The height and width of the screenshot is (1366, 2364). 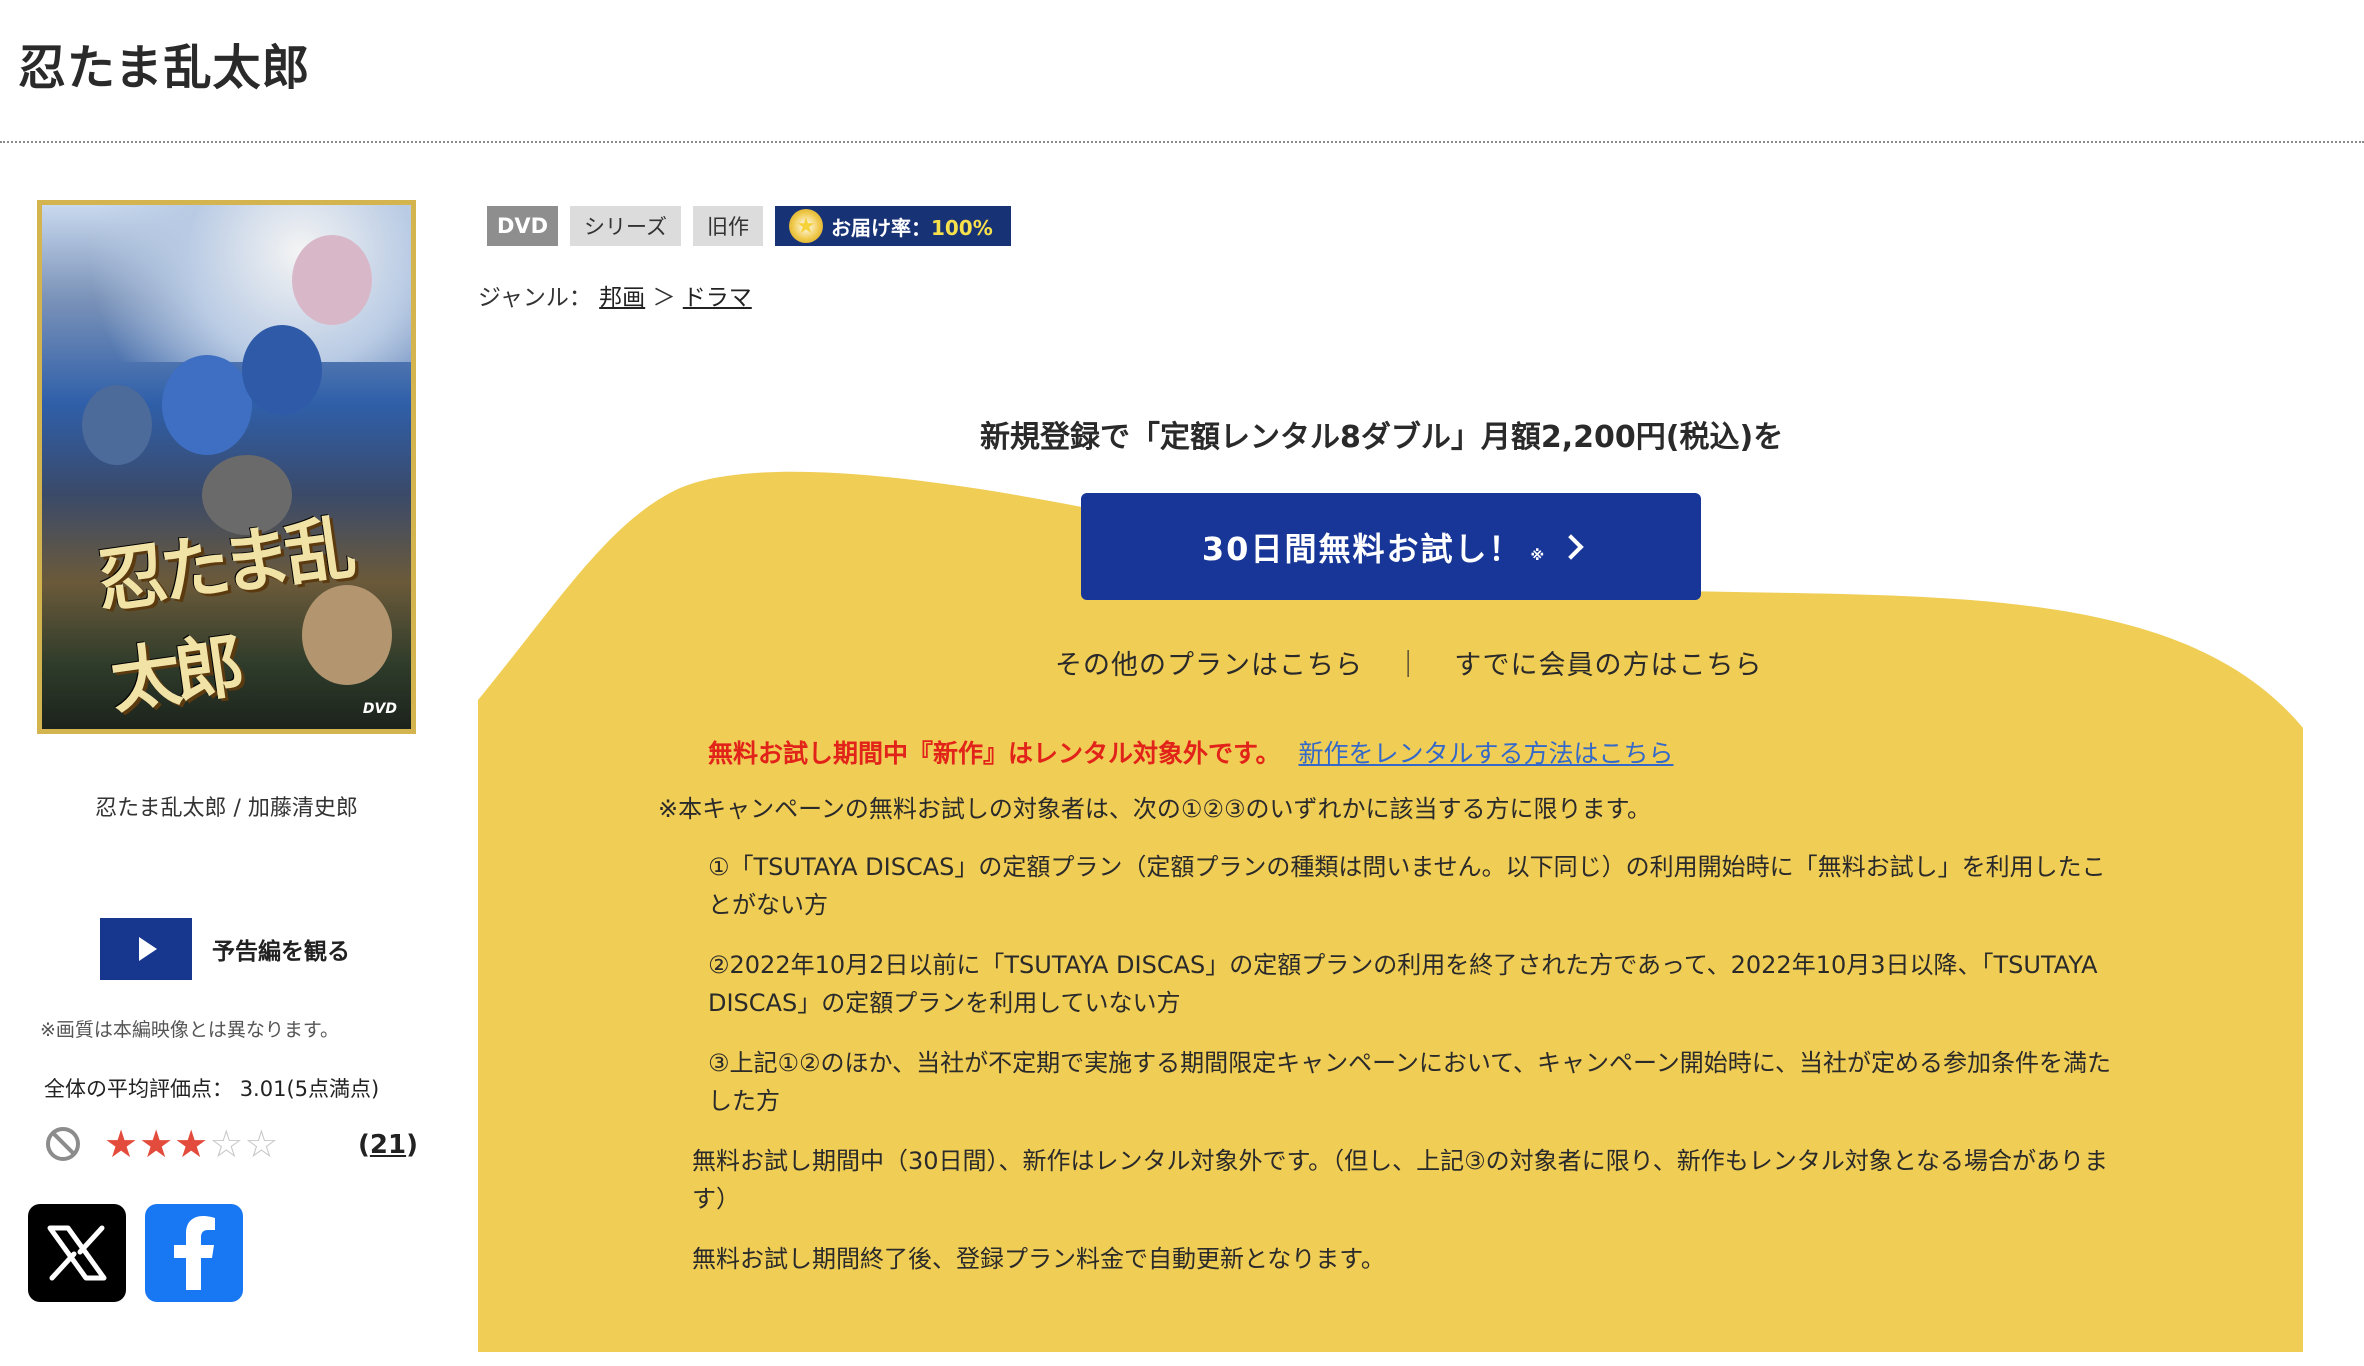 I want to click on tag-old: 旧作, so click(x=727, y=226).